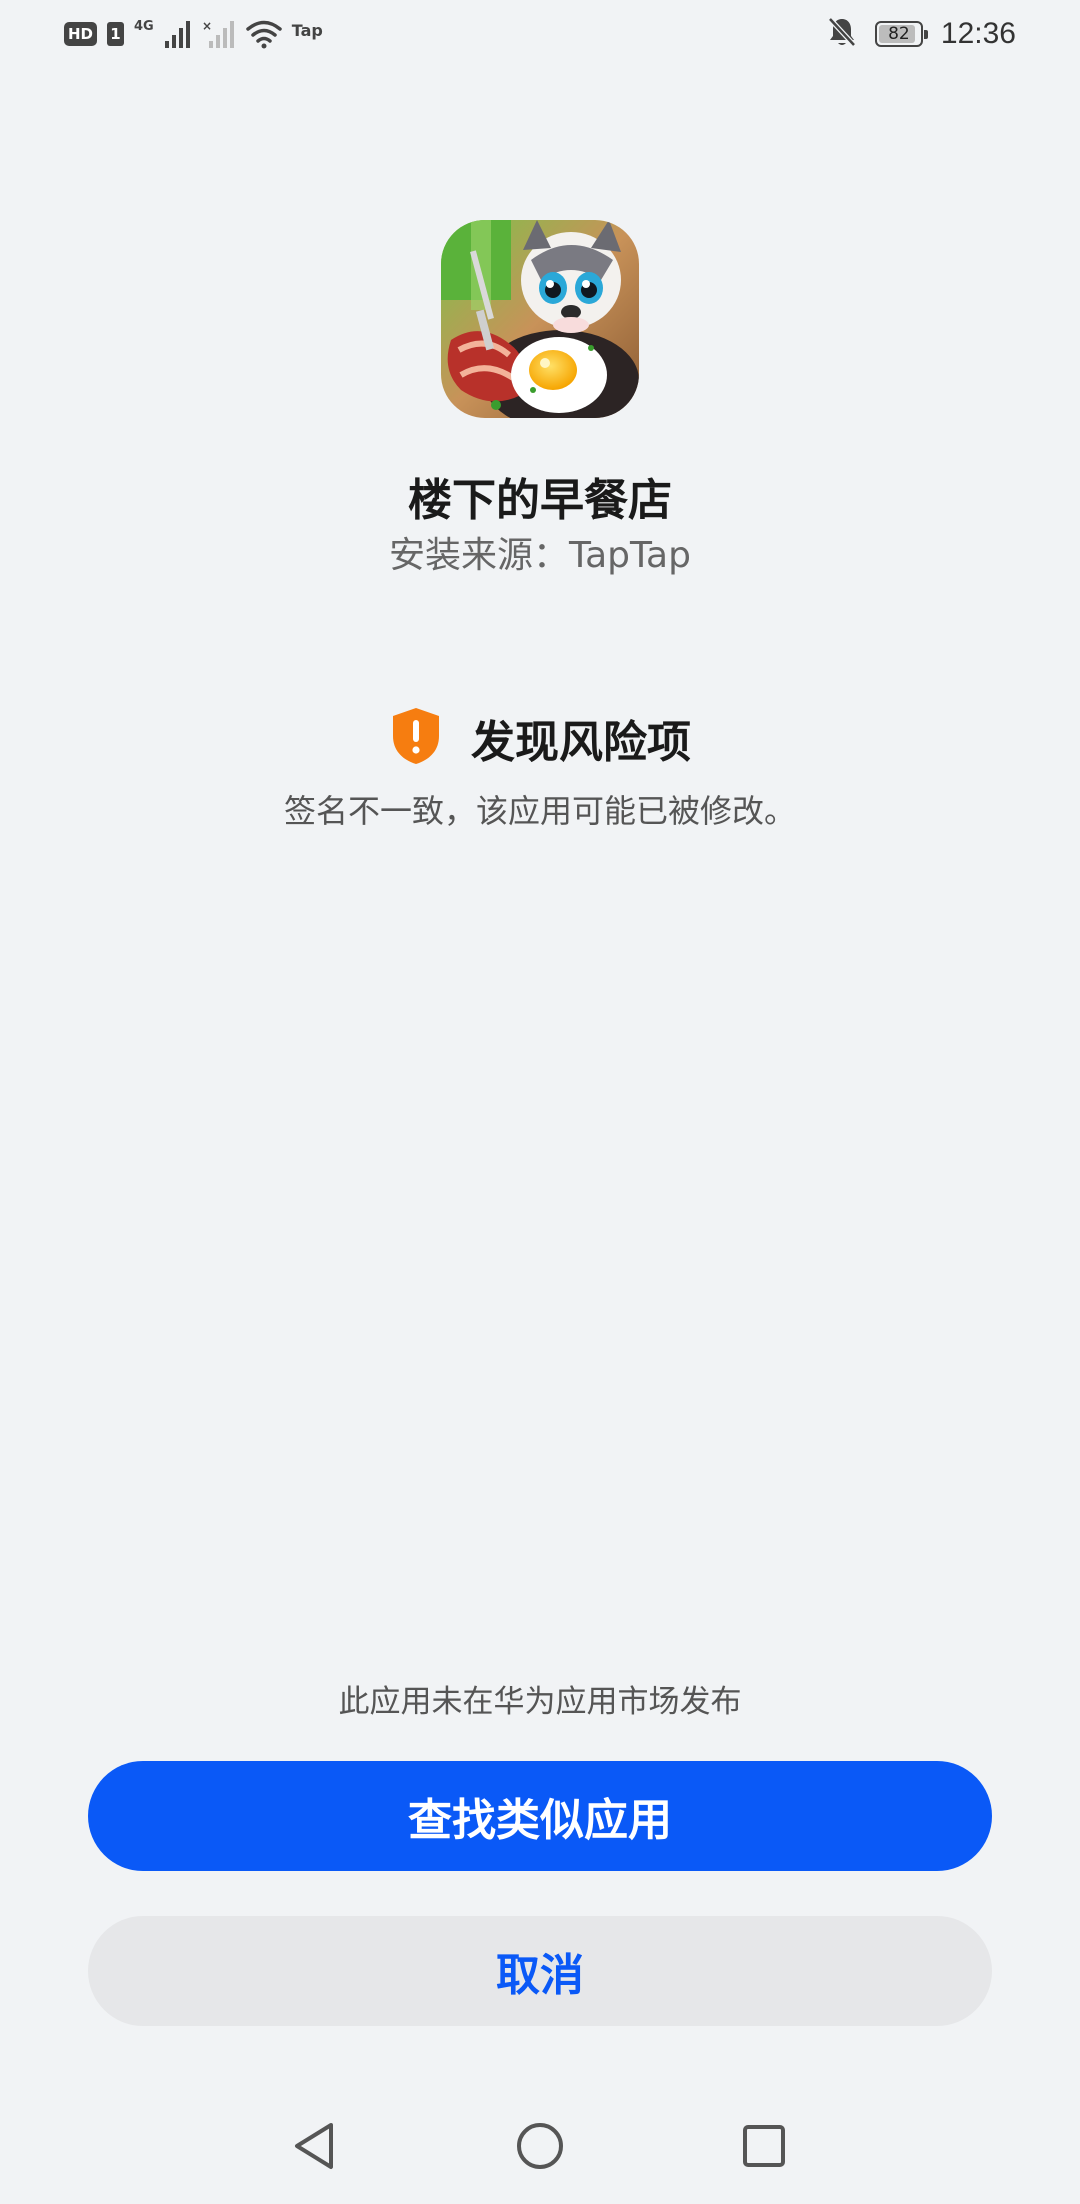 The image size is (1080, 2204). I want to click on clock: 12:36, so click(978, 33).